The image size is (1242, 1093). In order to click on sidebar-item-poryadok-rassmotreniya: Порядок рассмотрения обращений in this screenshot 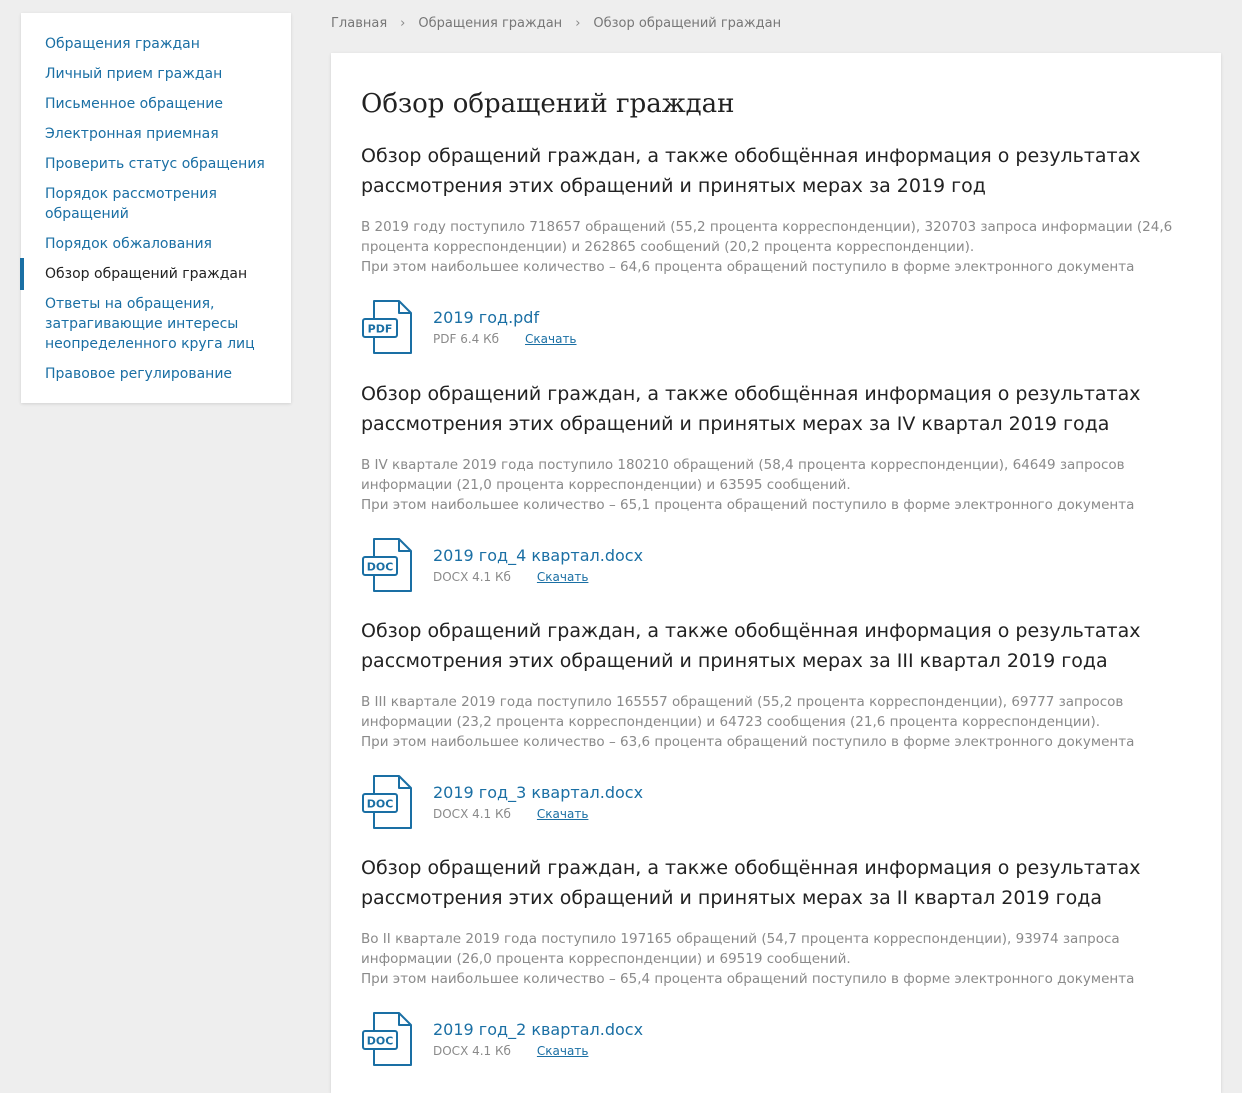, I will do `click(156, 204)`.